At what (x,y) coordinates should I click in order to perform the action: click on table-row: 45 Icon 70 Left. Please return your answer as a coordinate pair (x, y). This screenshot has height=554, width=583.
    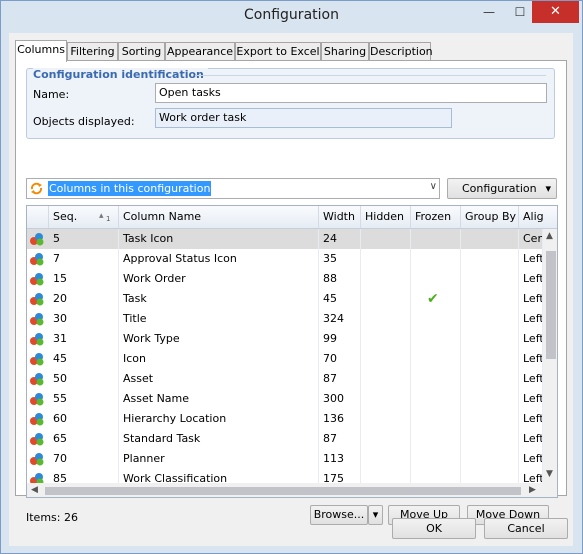
    Looking at the image, I should click on (285, 359).